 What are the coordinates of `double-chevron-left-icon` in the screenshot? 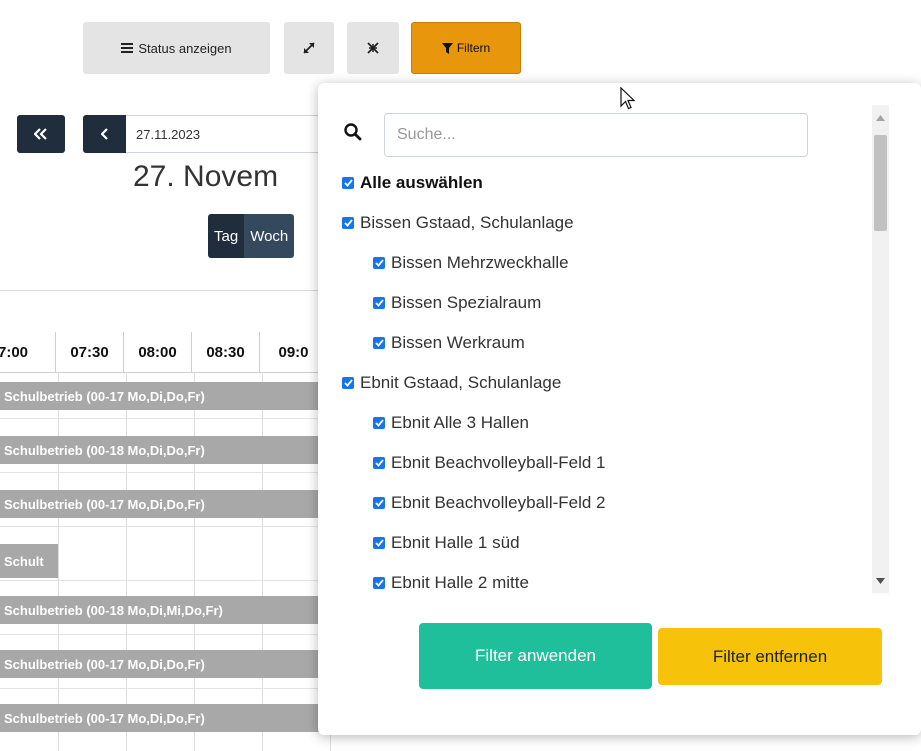 It's located at (41, 134).